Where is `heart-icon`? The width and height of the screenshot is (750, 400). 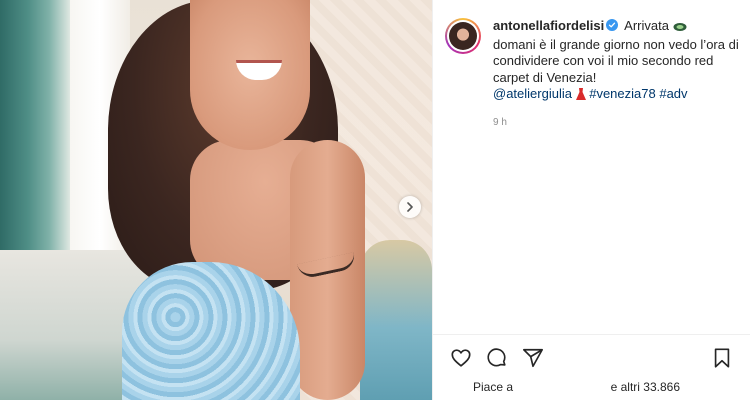 heart-icon is located at coordinates (461, 357).